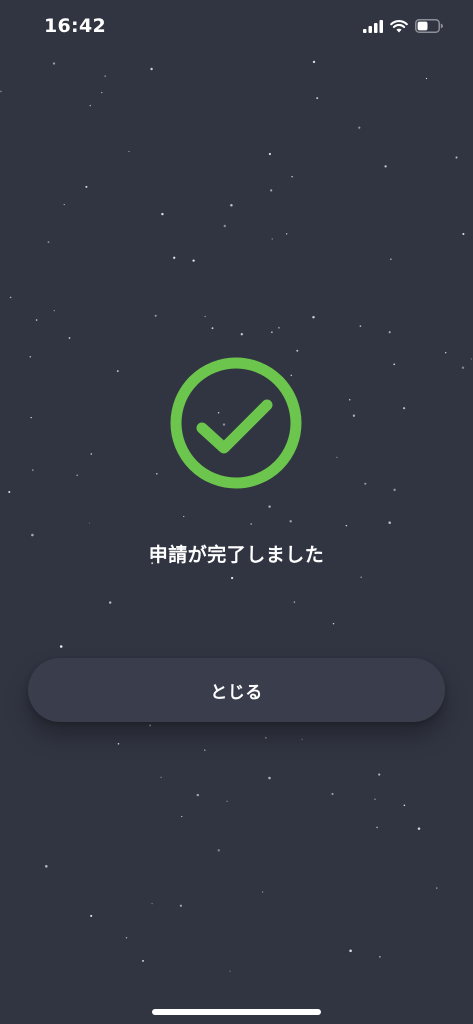  I want to click on cellular-signal-icon, so click(373, 26).